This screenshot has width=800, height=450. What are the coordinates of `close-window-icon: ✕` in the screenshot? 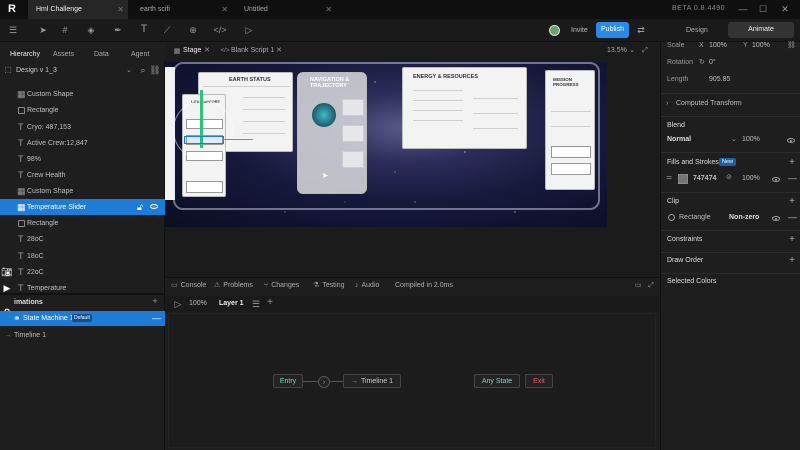 It's located at (785, 9).